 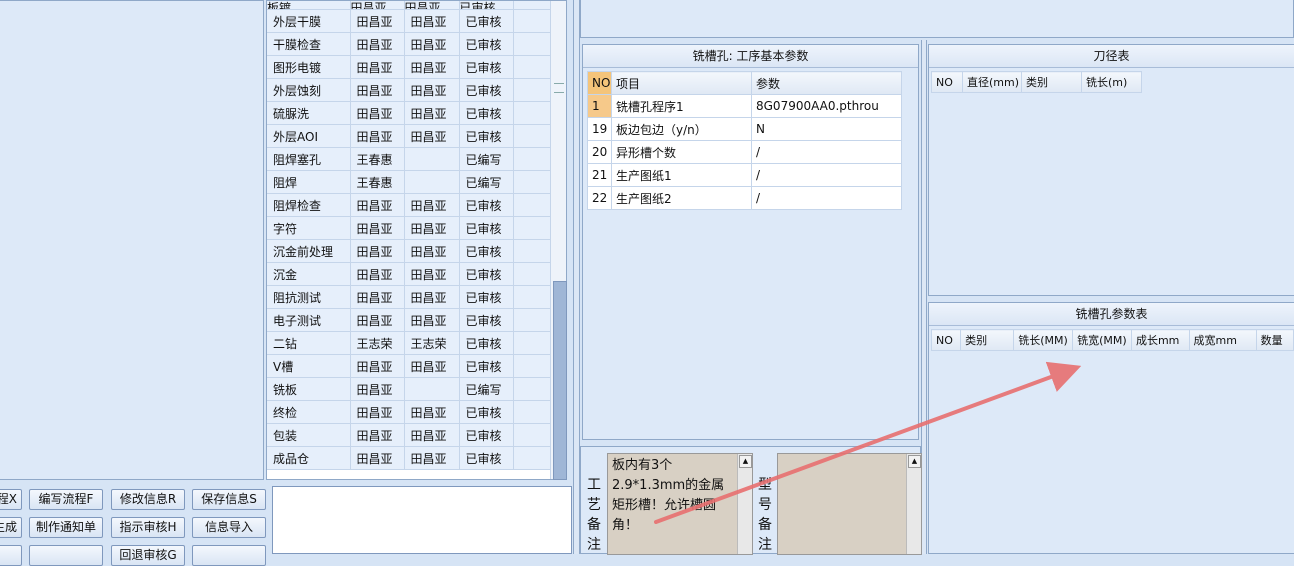 I want to click on process-name-cell: 成品仓, so click(x=309, y=458).